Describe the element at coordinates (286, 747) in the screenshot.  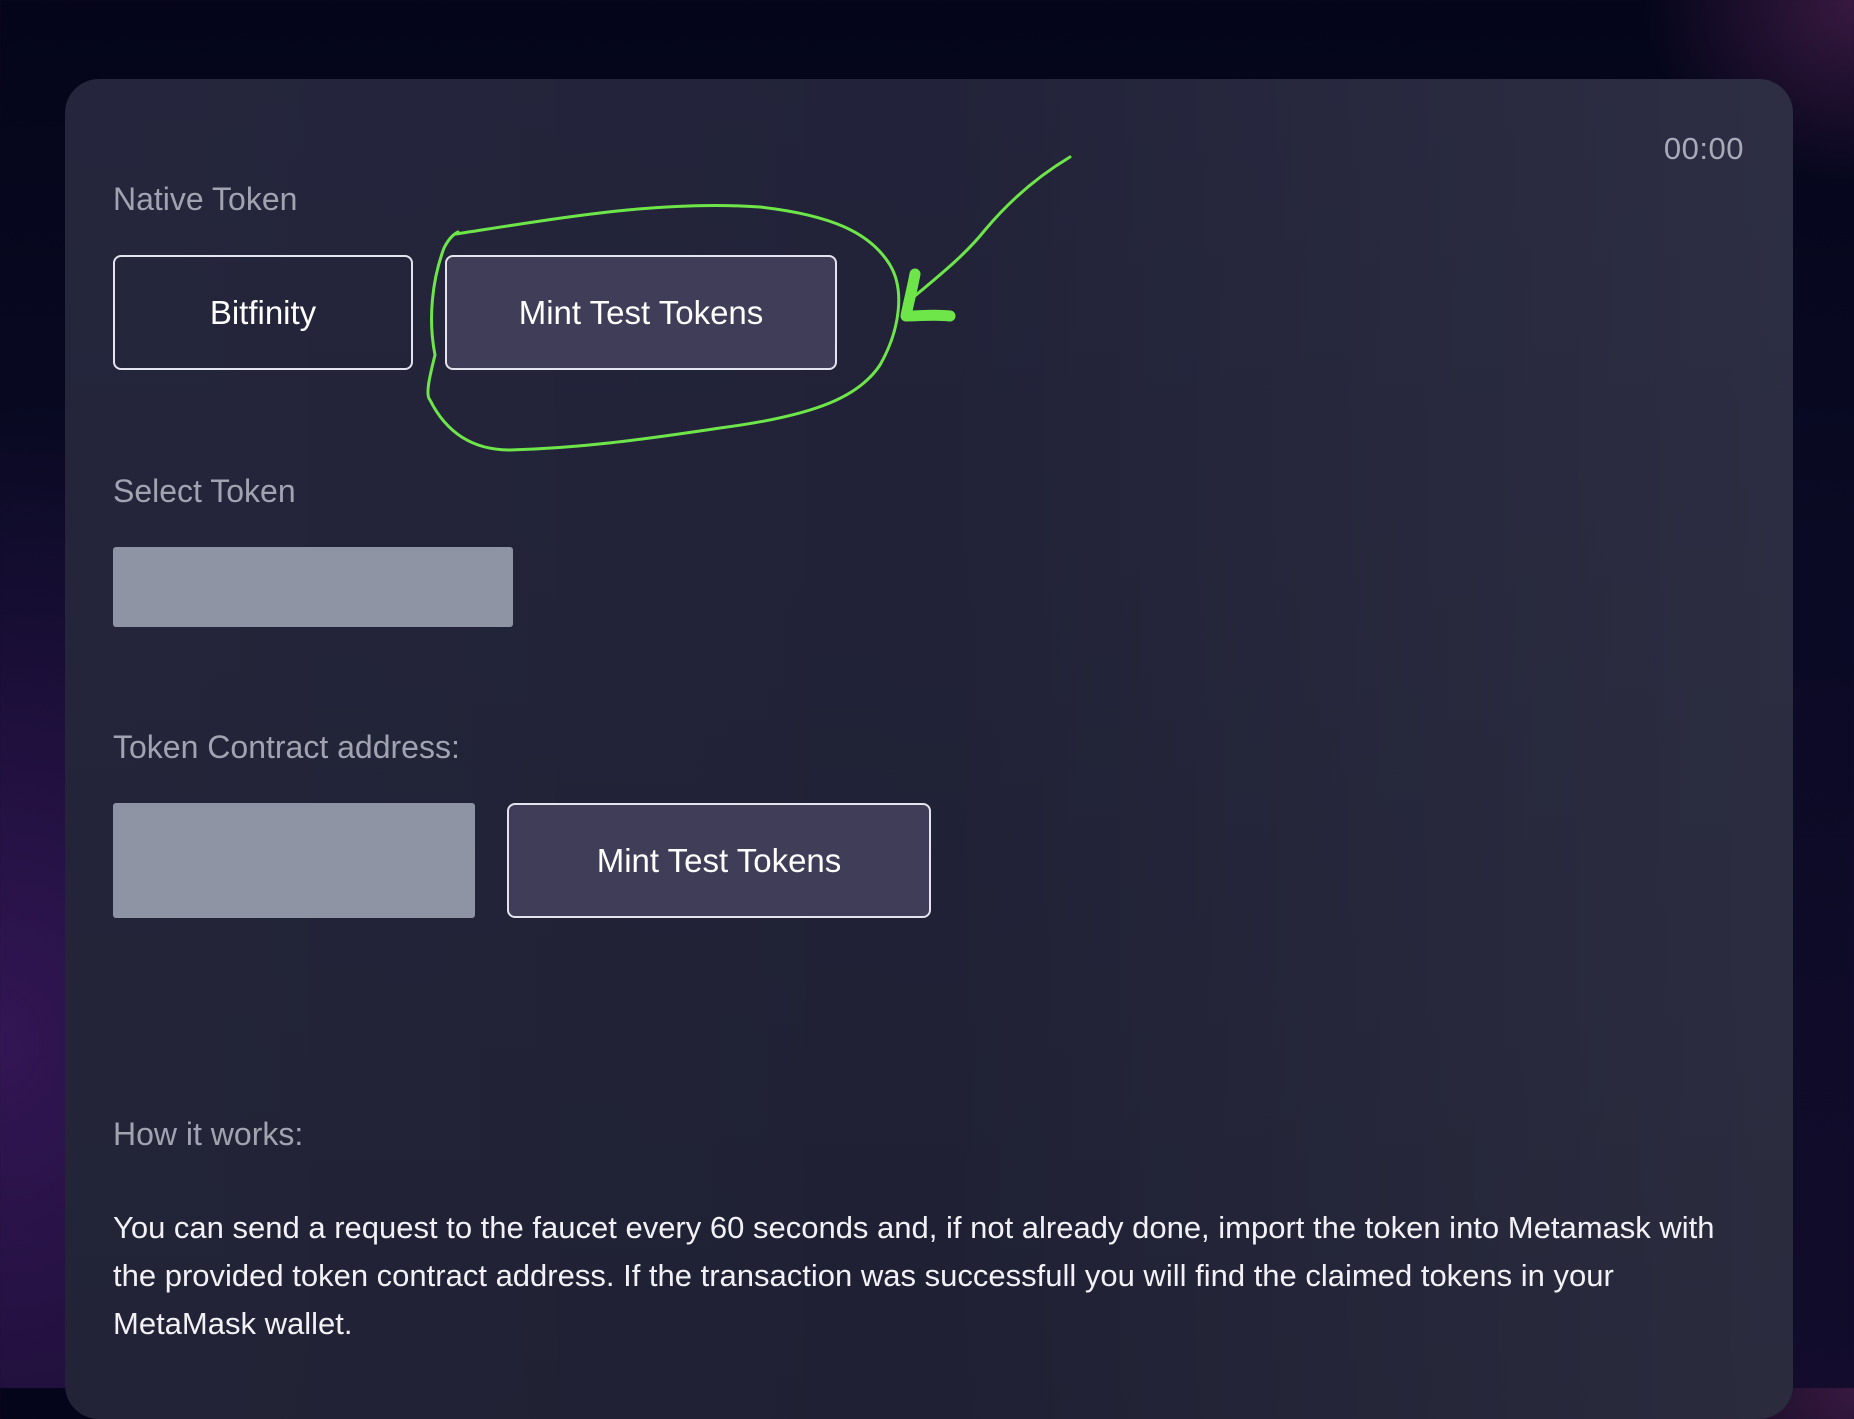
I see `token-contract-address-label: Token Contract address:` at that location.